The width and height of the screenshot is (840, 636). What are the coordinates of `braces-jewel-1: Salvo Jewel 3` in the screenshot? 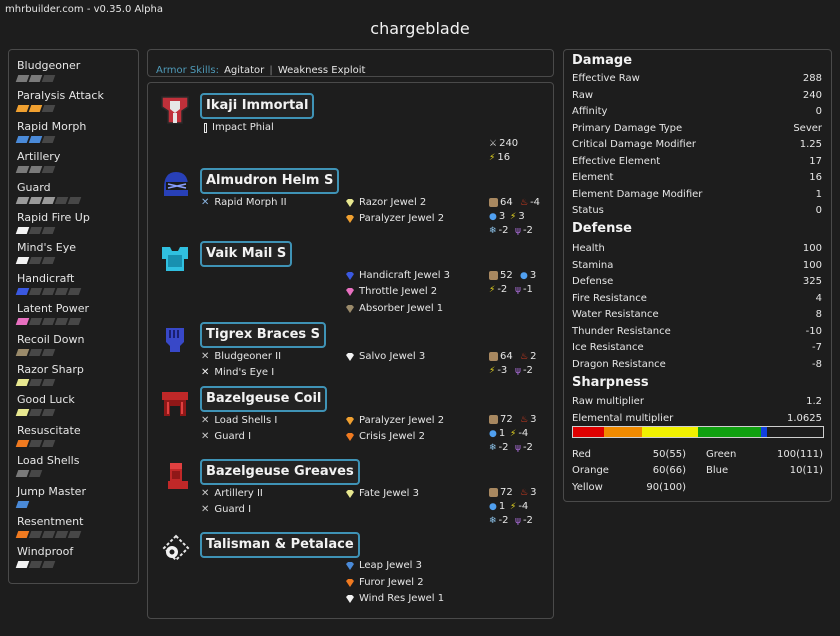 It's located at (385, 356).